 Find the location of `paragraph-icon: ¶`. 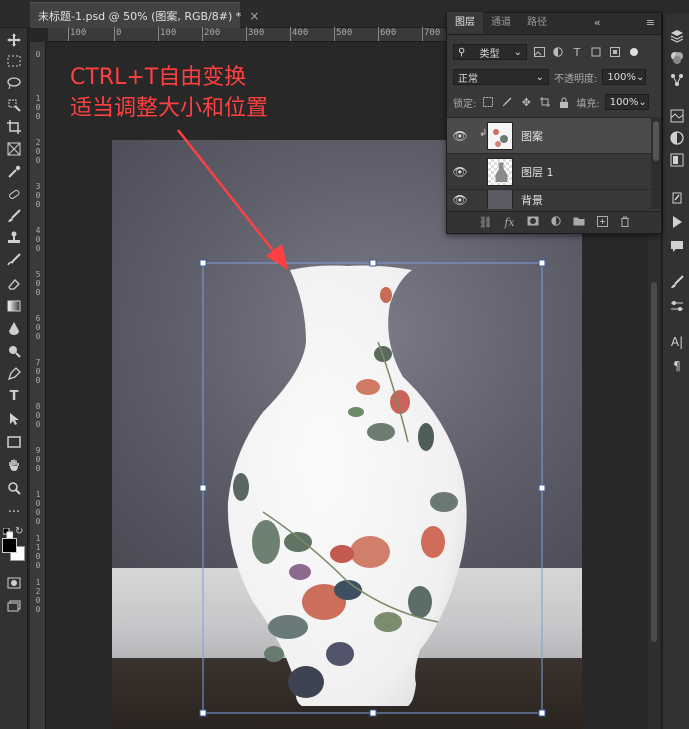

paragraph-icon: ¶ is located at coordinates (677, 366).